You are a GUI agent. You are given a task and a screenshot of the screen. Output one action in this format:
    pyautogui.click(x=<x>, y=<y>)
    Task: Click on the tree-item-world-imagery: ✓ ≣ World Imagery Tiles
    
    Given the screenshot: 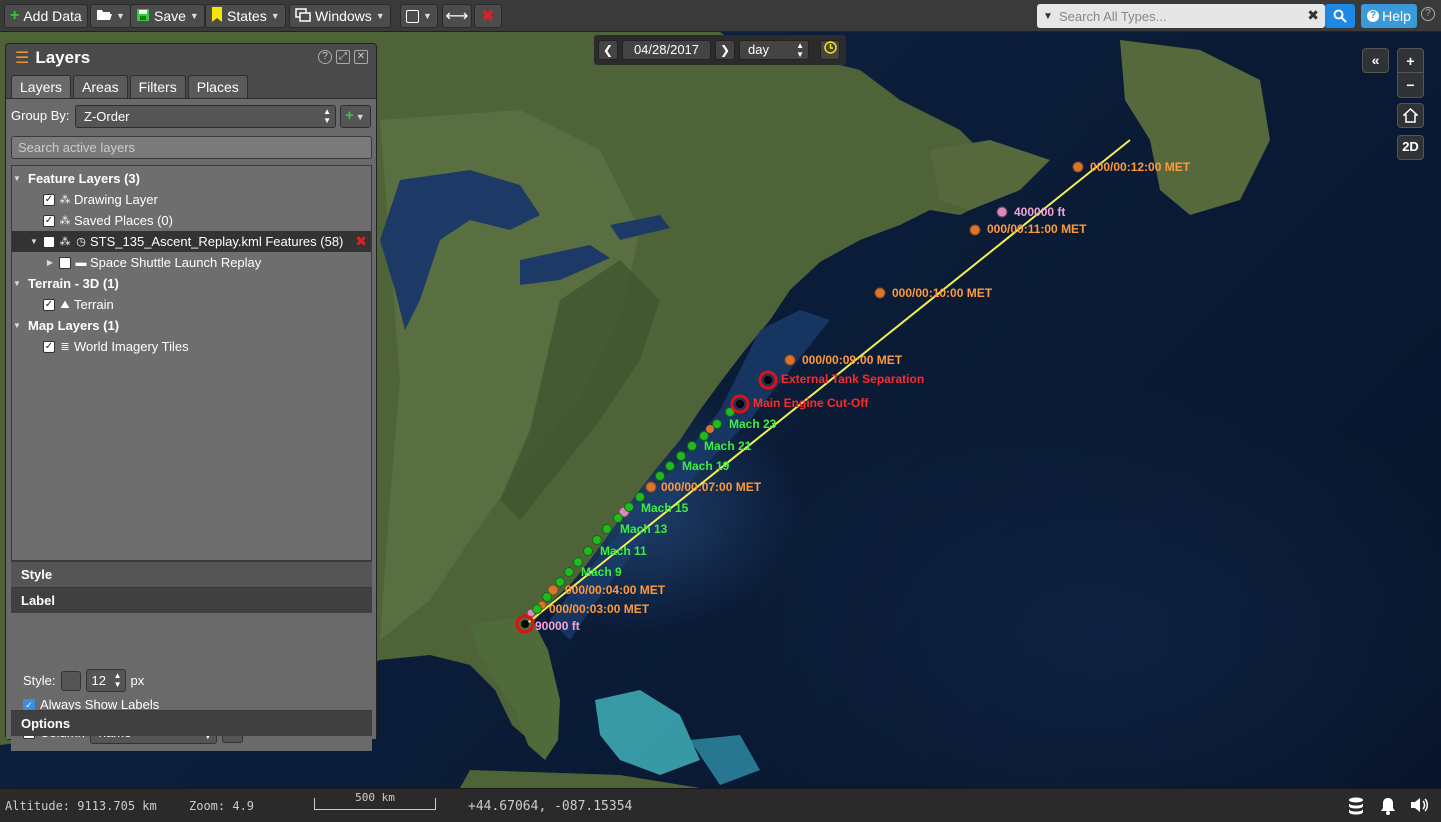 What is the action you would take?
    pyautogui.click(x=191, y=346)
    